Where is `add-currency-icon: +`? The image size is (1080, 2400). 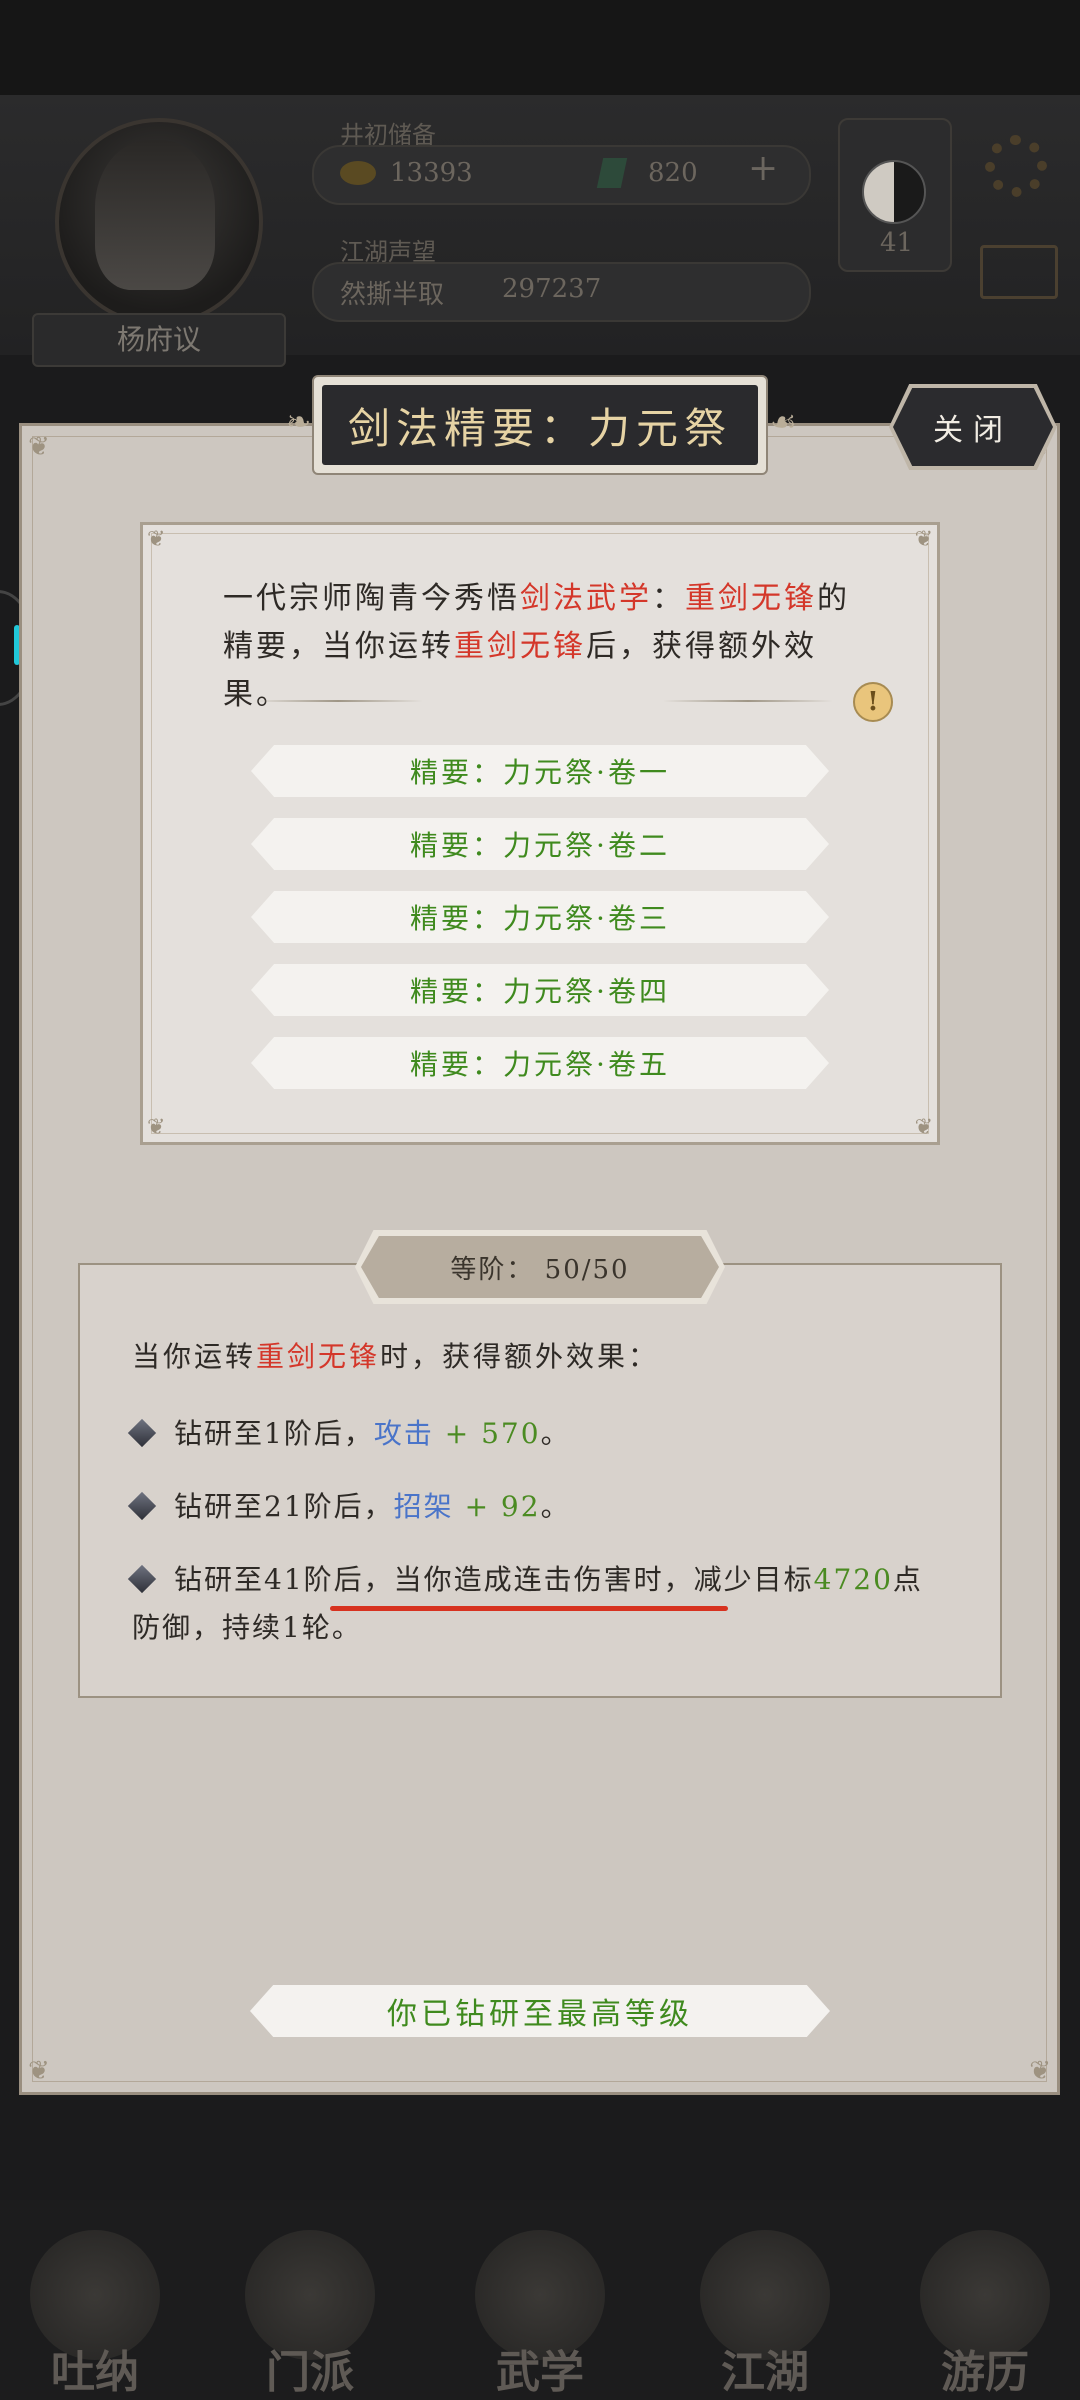
add-currency-icon: + is located at coordinates (763, 168).